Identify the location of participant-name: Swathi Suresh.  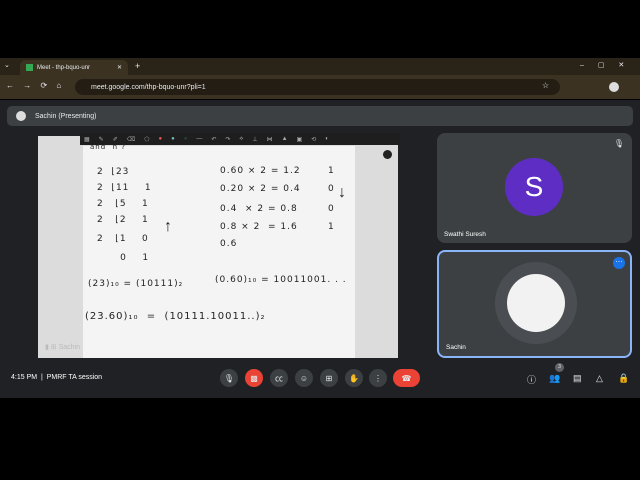
(465, 234).